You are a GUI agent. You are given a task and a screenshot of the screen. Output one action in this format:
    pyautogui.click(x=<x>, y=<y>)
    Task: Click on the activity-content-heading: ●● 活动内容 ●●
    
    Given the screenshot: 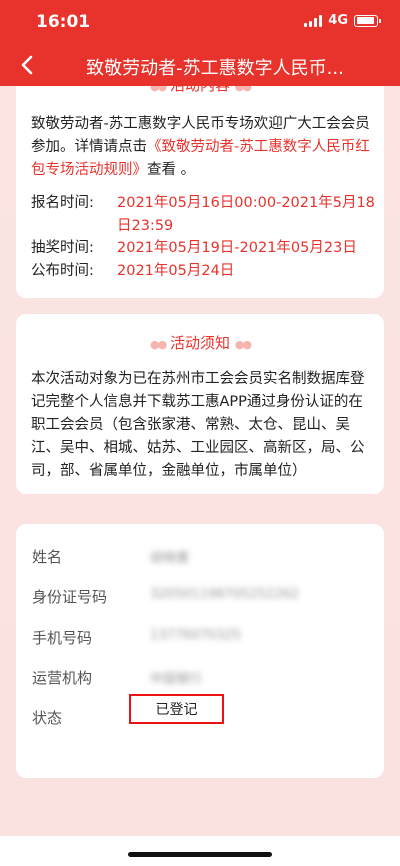 What is the action you would take?
    pyautogui.click(x=200, y=90)
    